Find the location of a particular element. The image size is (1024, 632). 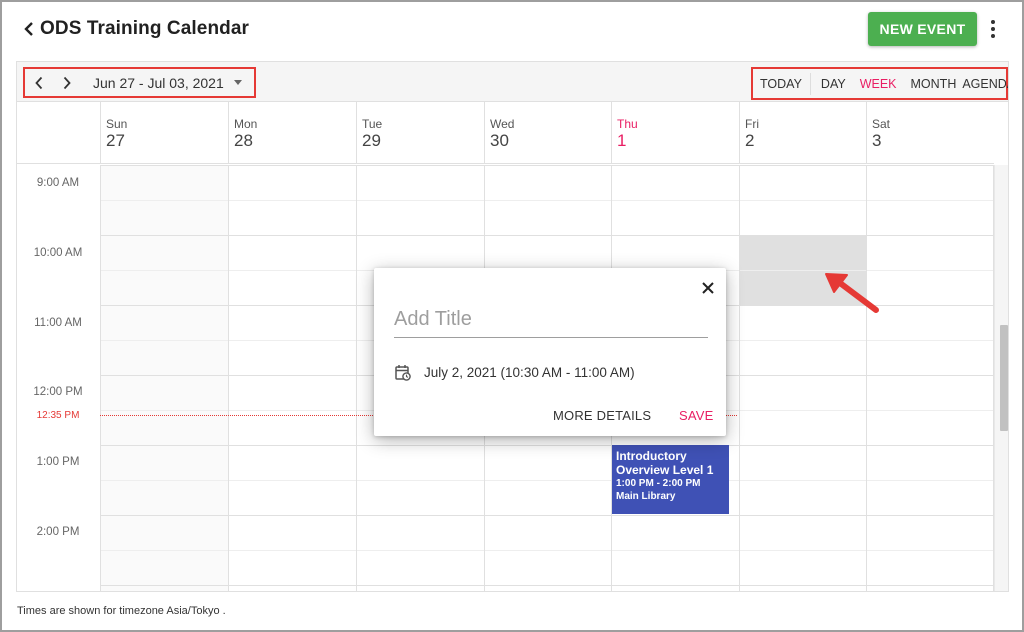

day-header-fri: Fri 2 is located at coordinates (802, 133).